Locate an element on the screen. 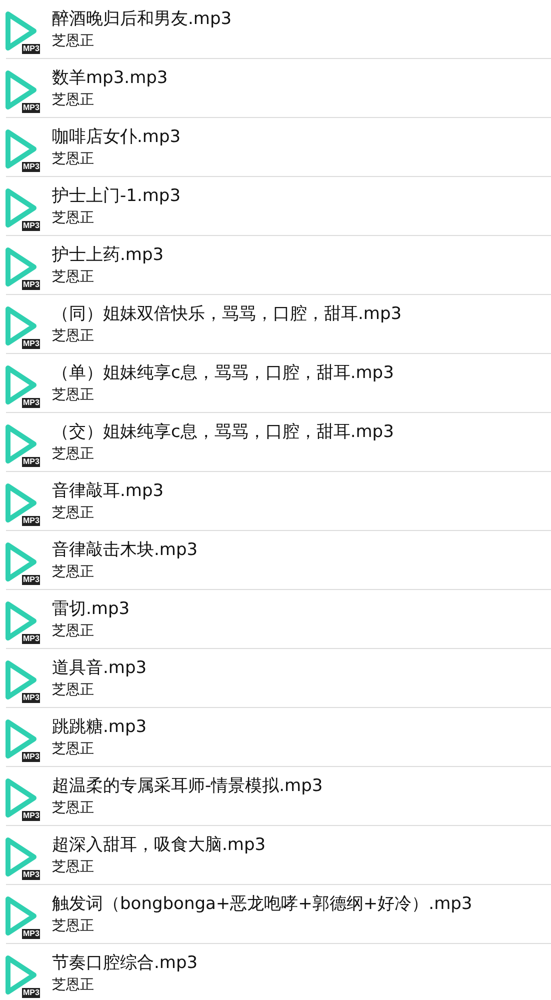 The image size is (551, 1000). track-item: MP3 （交）姐妹纯享c息，骂骂，口腔，甜耳.mp3 芝恩正 is located at coordinates (278, 442).